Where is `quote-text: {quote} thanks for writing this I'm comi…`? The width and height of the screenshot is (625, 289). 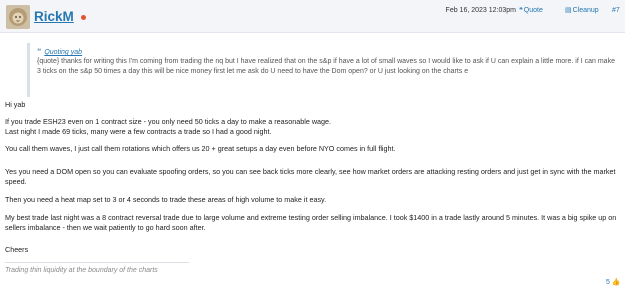
quote-text: {quote} thanks for writing this I'm comi… is located at coordinates (326, 66).